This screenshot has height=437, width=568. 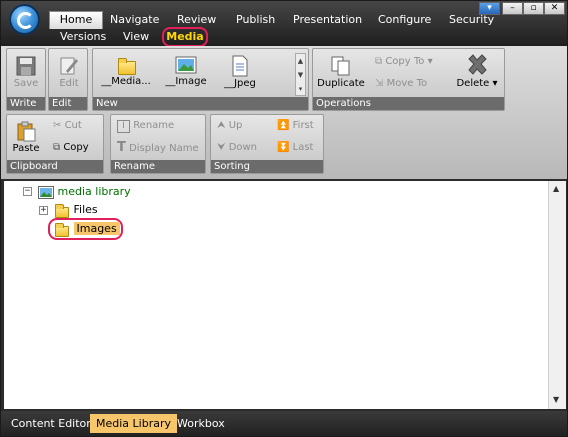 What do you see at coordinates (154, 125) in the screenshot?
I see `rename-label: Rename` at bounding box center [154, 125].